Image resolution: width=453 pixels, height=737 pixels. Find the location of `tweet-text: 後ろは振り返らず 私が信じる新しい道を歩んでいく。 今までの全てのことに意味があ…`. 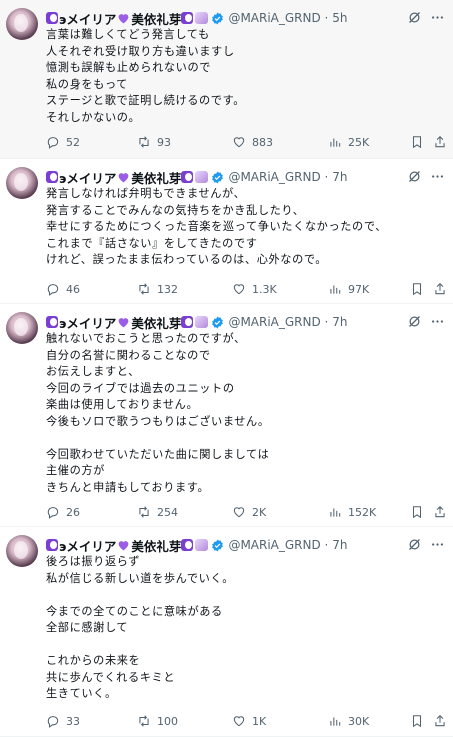

tweet-text: 後ろは振り返らず 私が信じる新しい道を歩んでいく。 今までの全てのことに意味があ… is located at coordinates (140, 627).